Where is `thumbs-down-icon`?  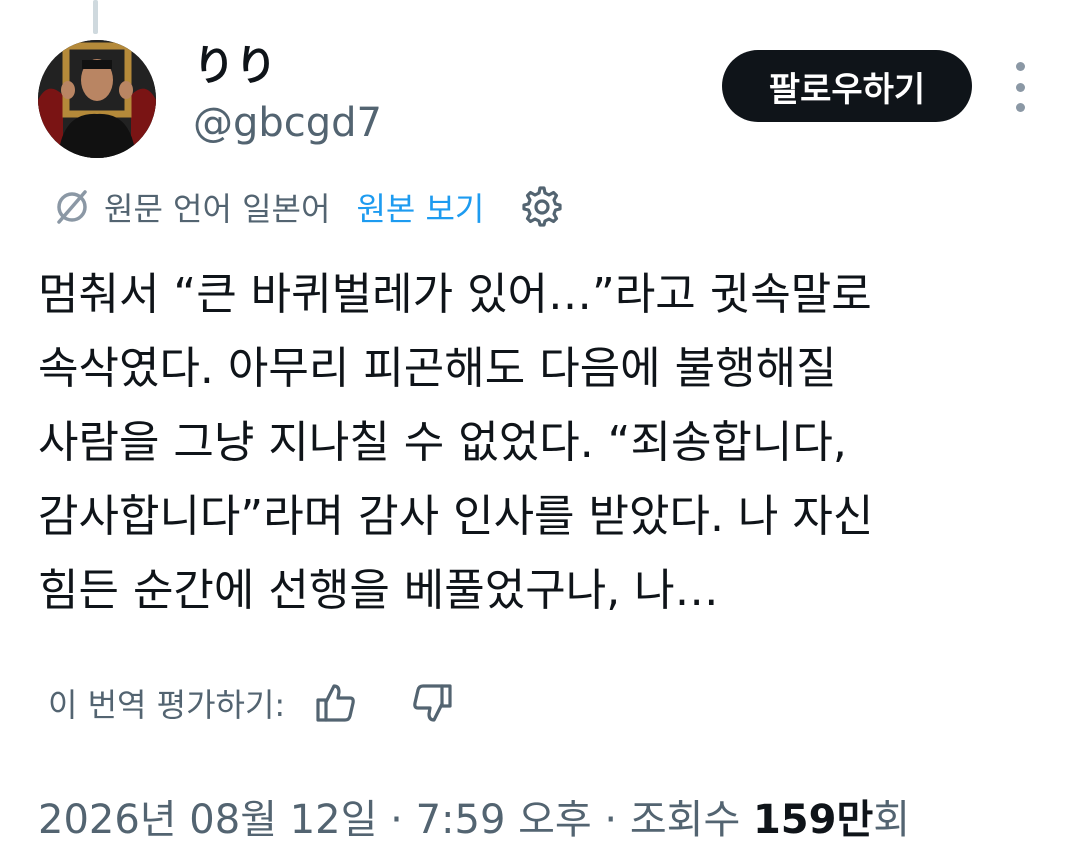 thumbs-down-icon is located at coordinates (432, 703).